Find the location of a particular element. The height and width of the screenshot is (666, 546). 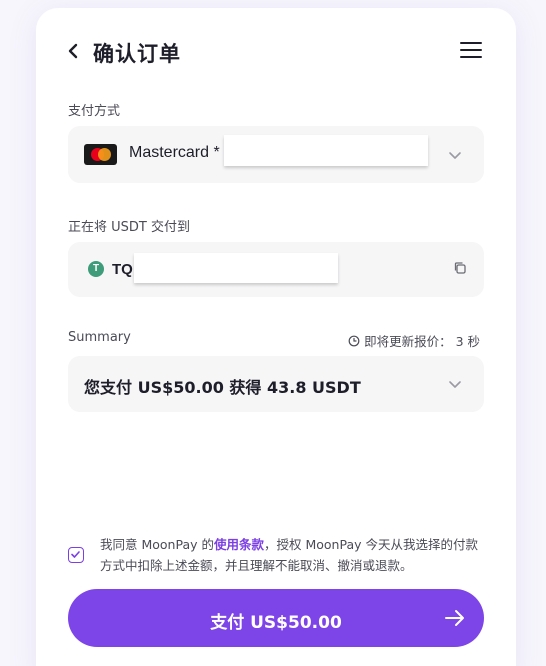

menu-icon is located at coordinates (471, 43).